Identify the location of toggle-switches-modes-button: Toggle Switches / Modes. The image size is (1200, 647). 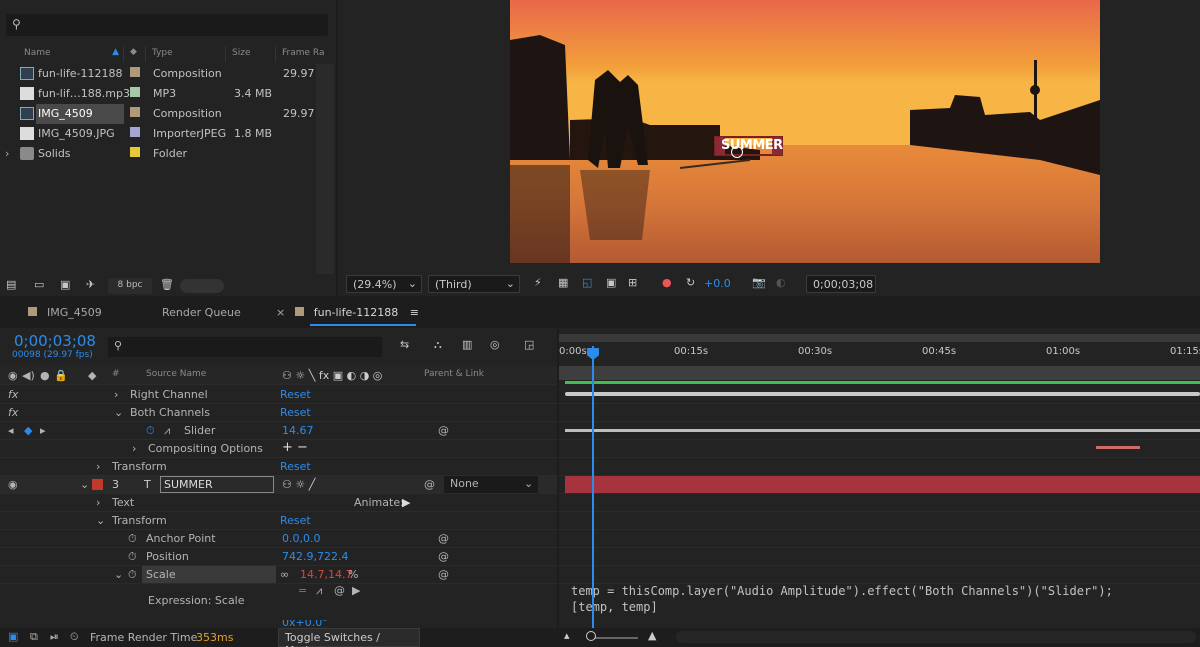
(349, 637).